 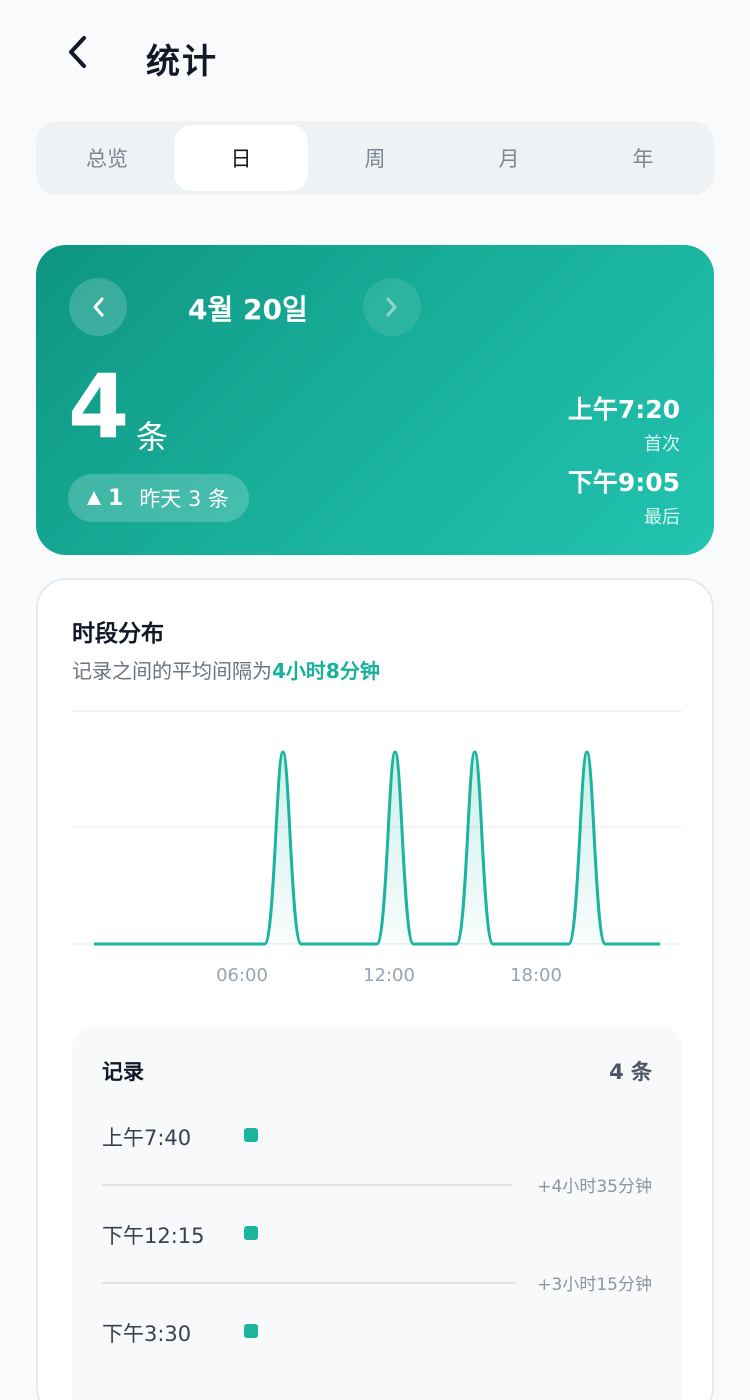 I want to click on record-time: 下午3:30, so click(x=147, y=1334).